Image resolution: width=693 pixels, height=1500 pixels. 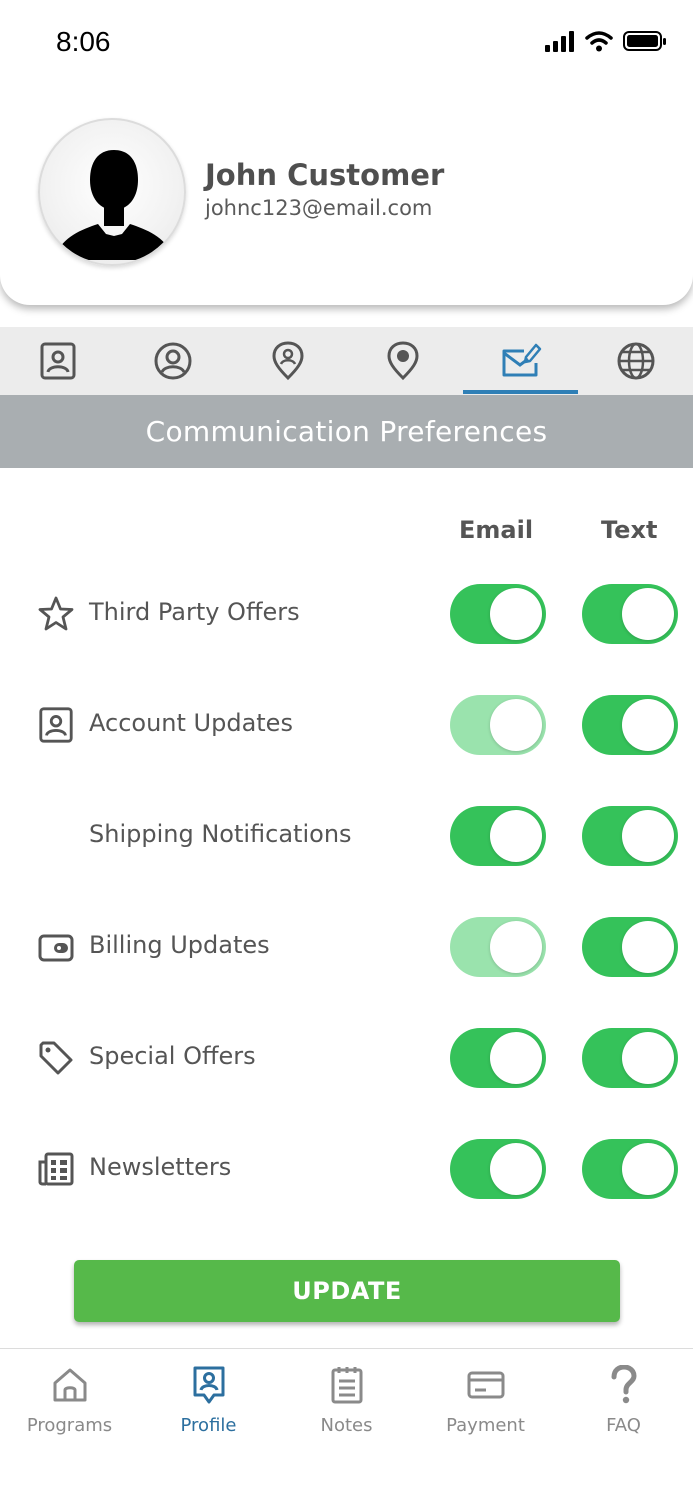 I want to click on avatar, so click(x=112, y=192).